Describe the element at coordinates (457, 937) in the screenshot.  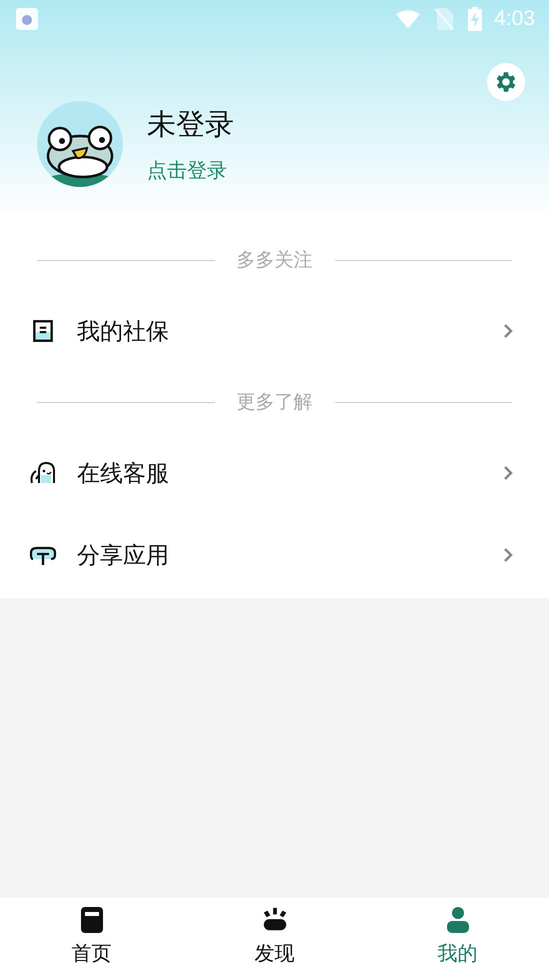
I see `nav-tab: 我的` at that location.